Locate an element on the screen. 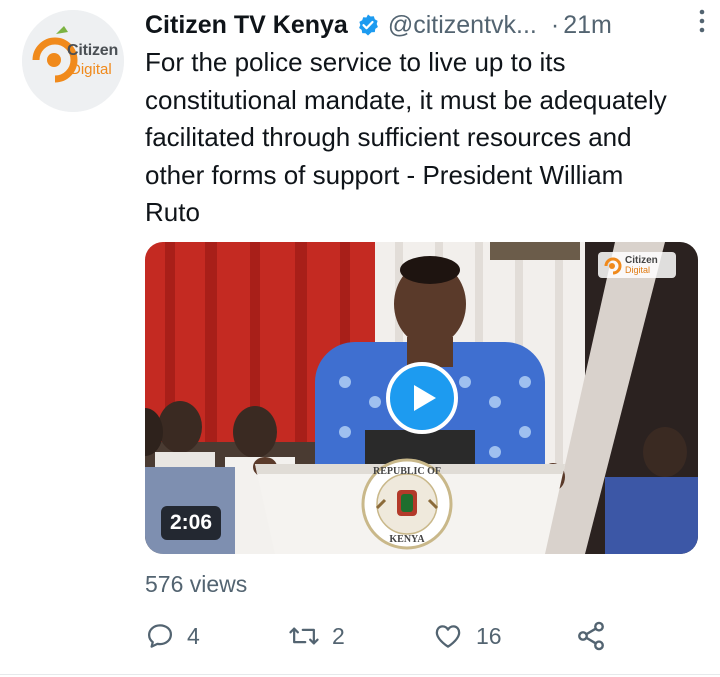  avatar: Citizen Digital is located at coordinates (73, 61).